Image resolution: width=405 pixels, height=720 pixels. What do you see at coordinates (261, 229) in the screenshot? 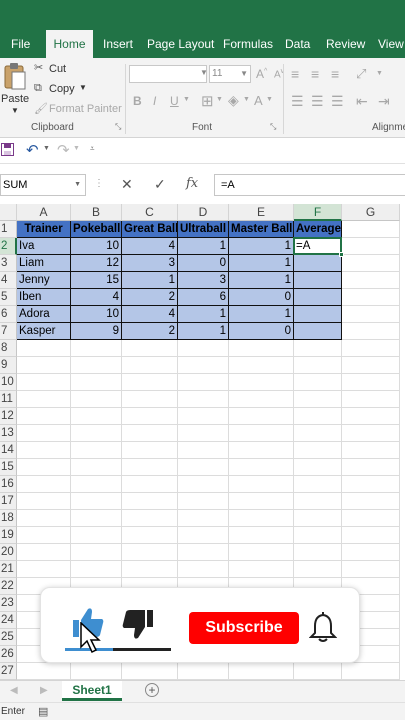
I see `table-header-cell: Master Ball` at bounding box center [261, 229].